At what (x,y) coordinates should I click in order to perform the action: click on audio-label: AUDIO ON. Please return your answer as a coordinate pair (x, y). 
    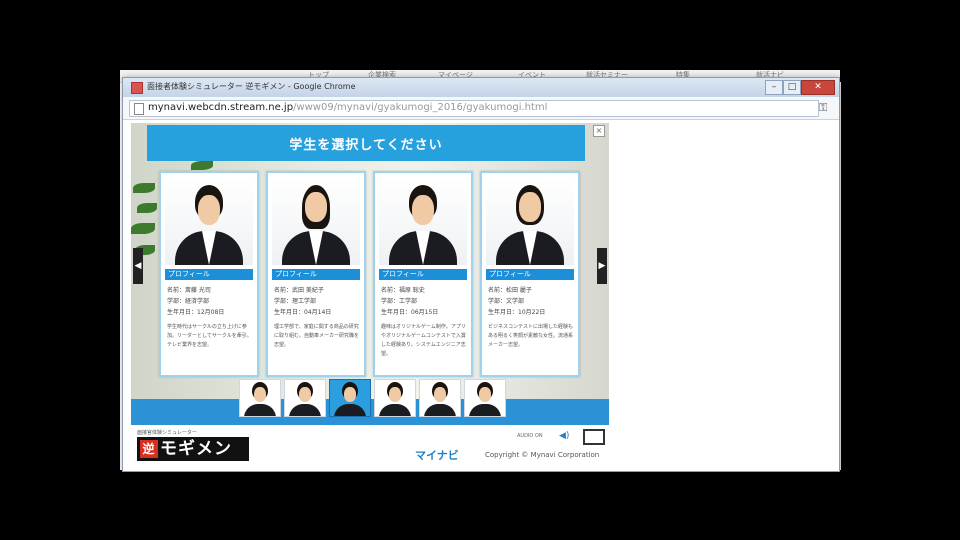
    Looking at the image, I should click on (530, 436).